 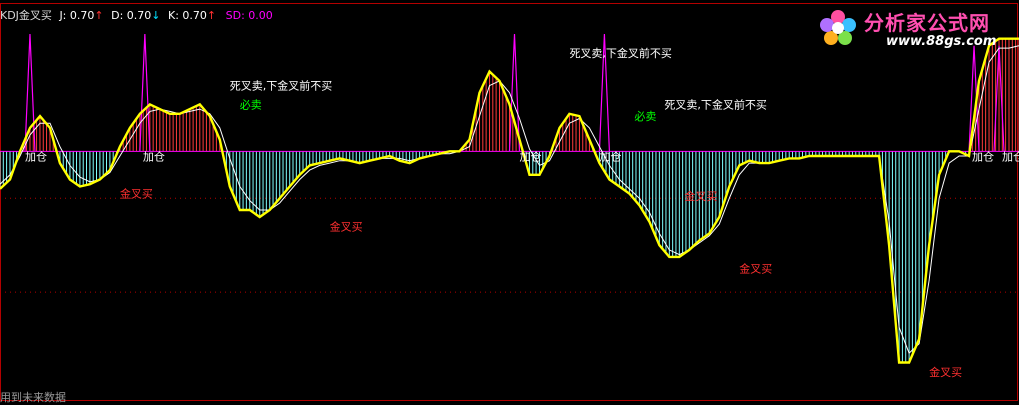 What do you see at coordinates (131, 15) in the screenshot?
I see `d-value: D: 0.70` at bounding box center [131, 15].